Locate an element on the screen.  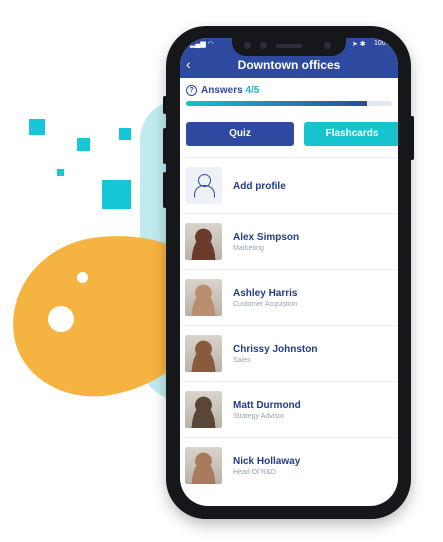
person-role: Sales is located at coordinates (242, 360).